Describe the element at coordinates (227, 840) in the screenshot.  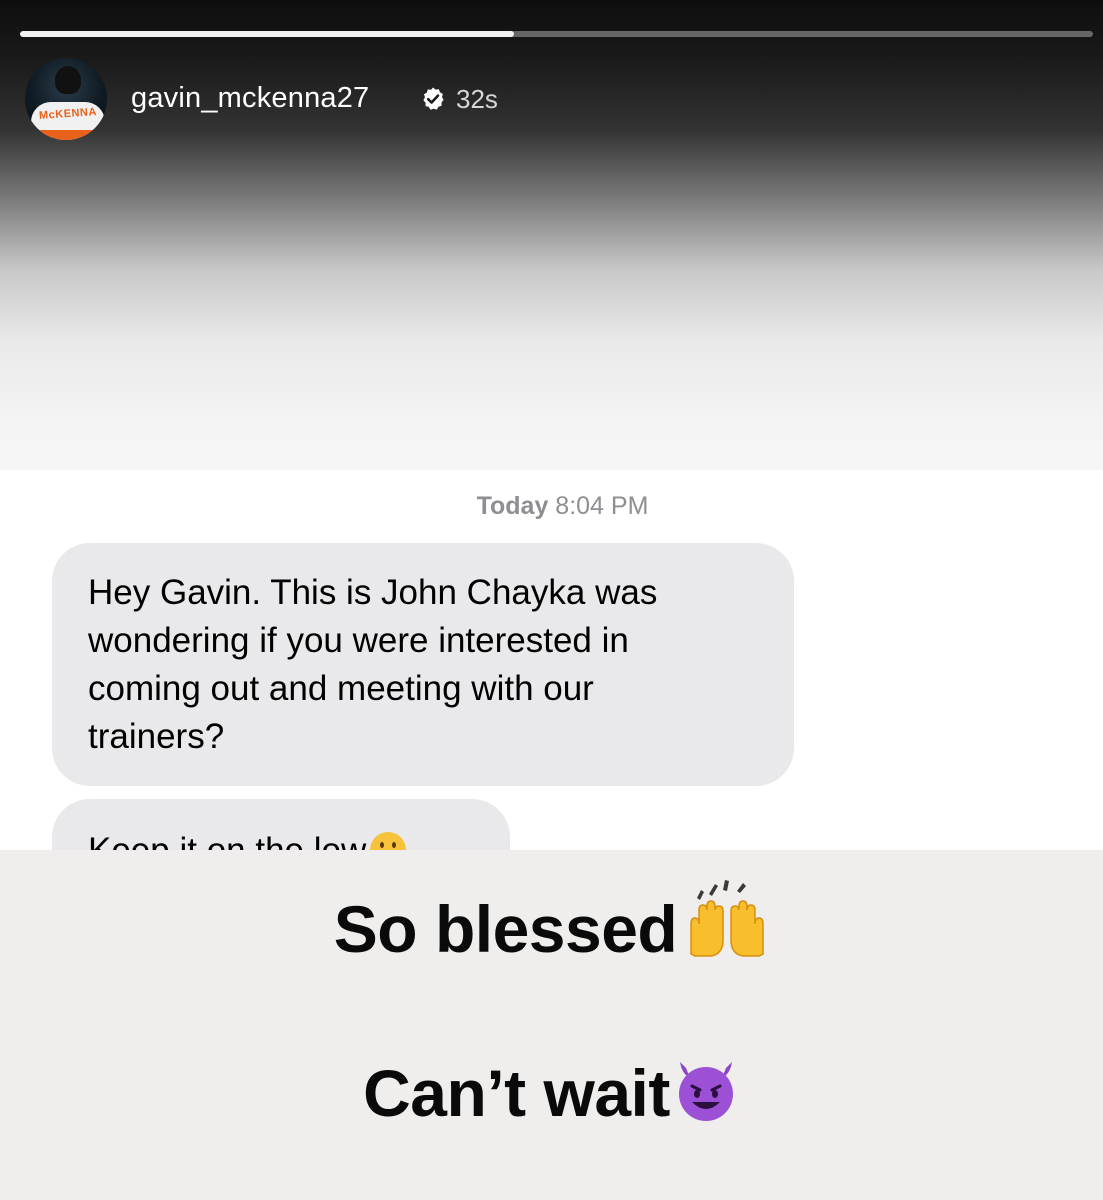
I see `message-line-text: Keep it on the low` at that location.